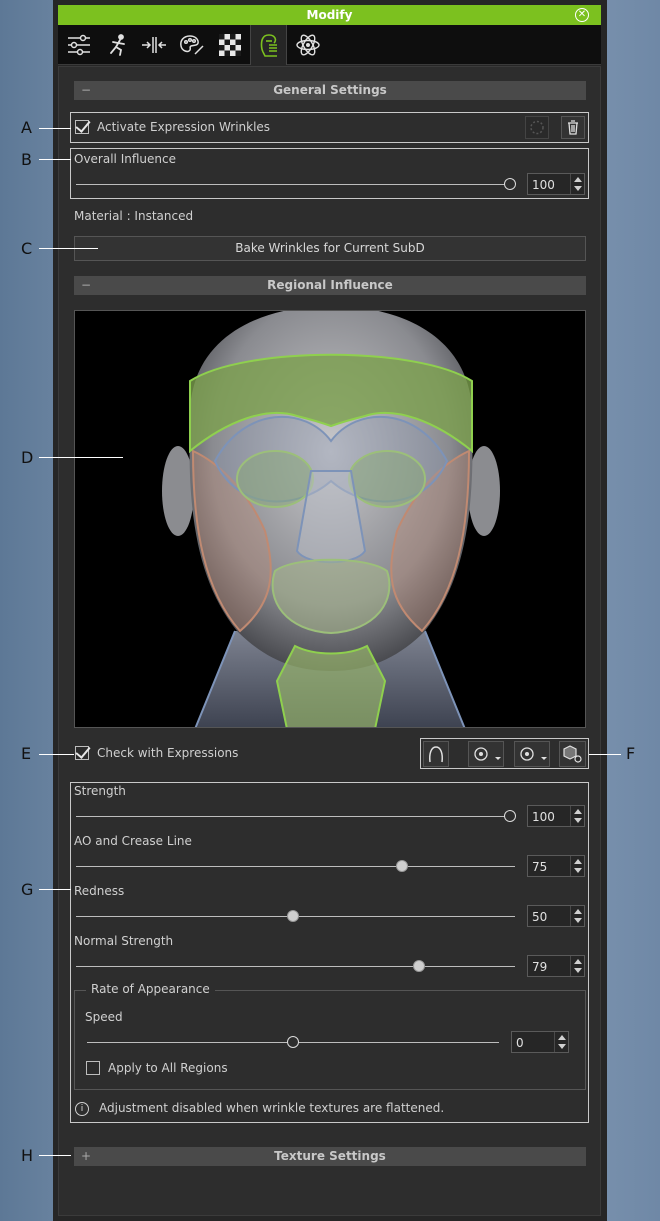  What do you see at coordinates (86, 1156) in the screenshot?
I see `expand-icon: +` at bounding box center [86, 1156].